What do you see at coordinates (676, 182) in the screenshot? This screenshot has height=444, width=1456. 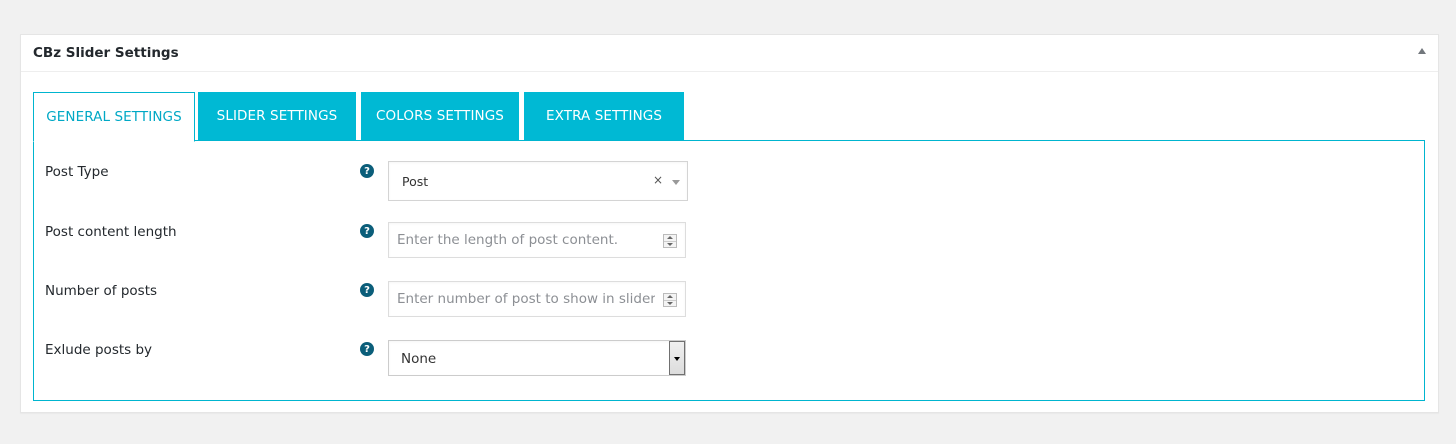 I see `chevron-down-icon` at bounding box center [676, 182].